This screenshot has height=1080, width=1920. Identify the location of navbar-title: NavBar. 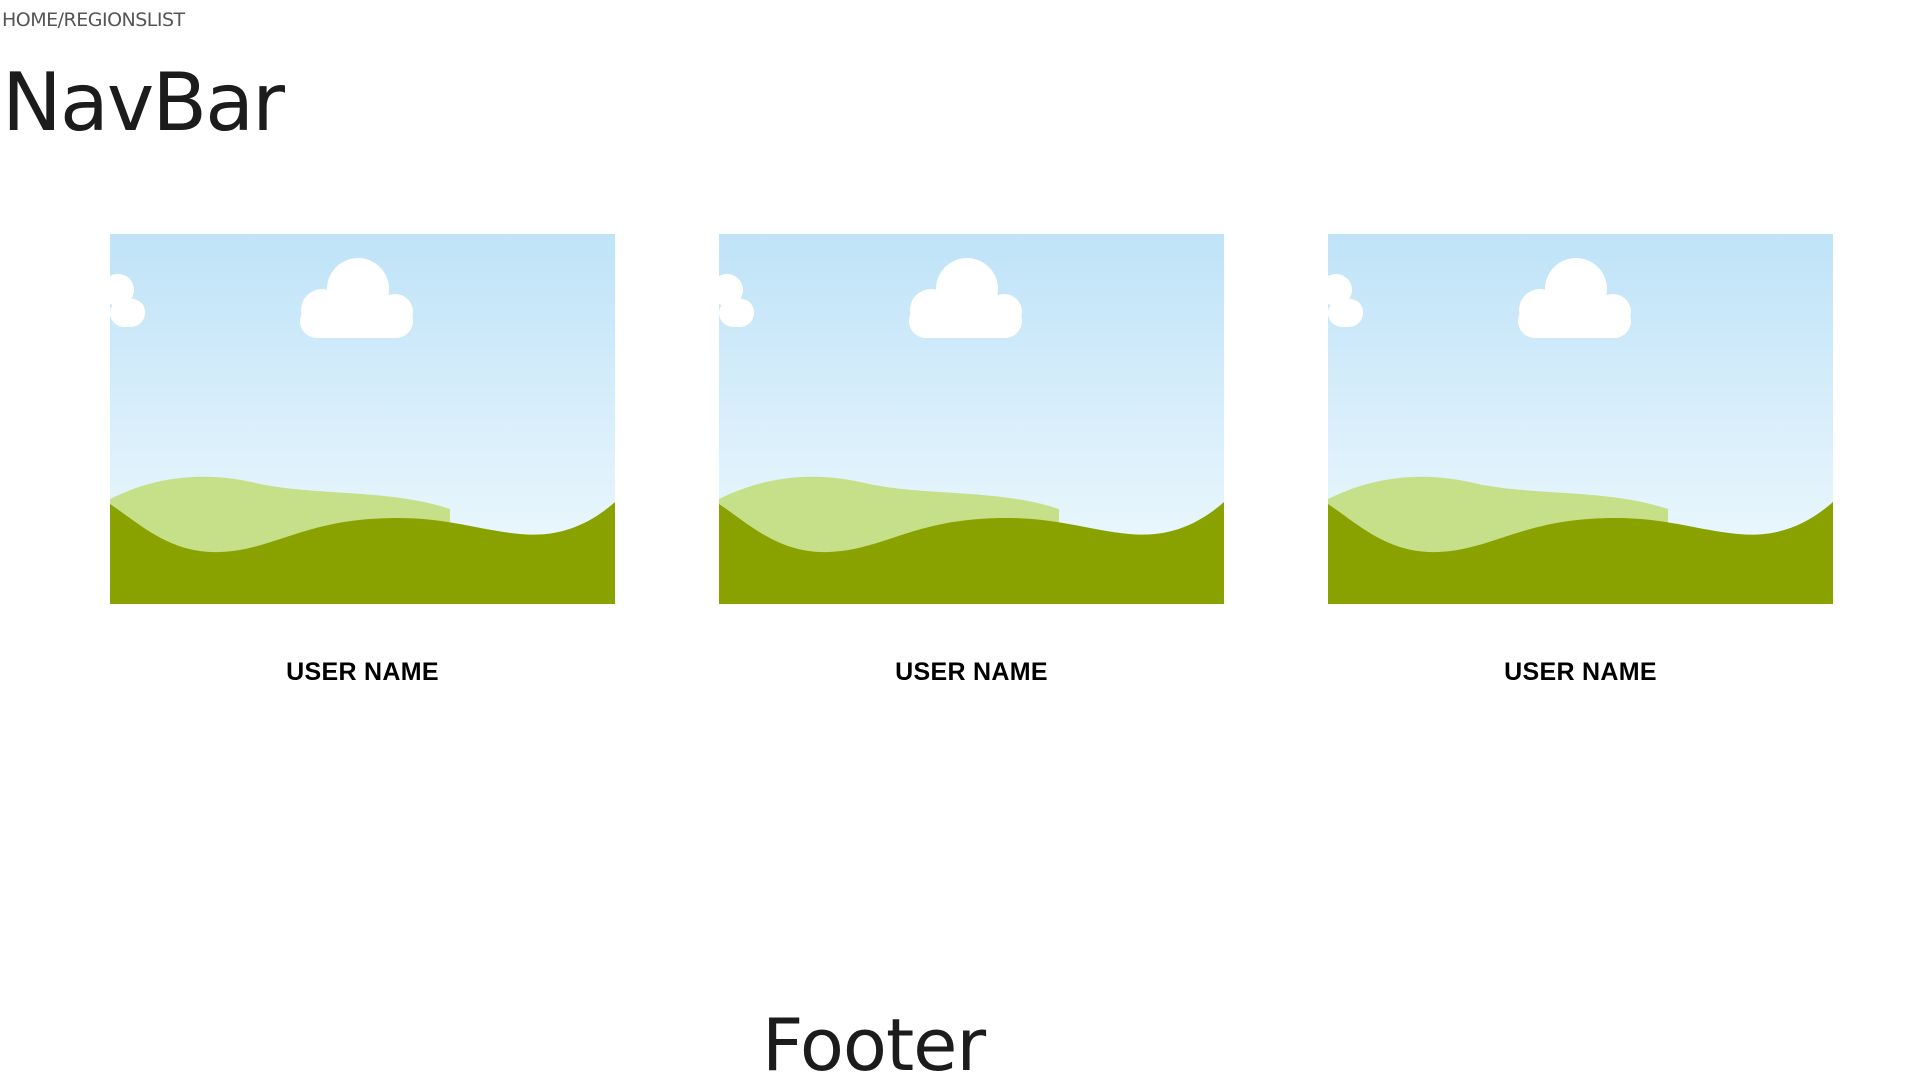
(143, 102).